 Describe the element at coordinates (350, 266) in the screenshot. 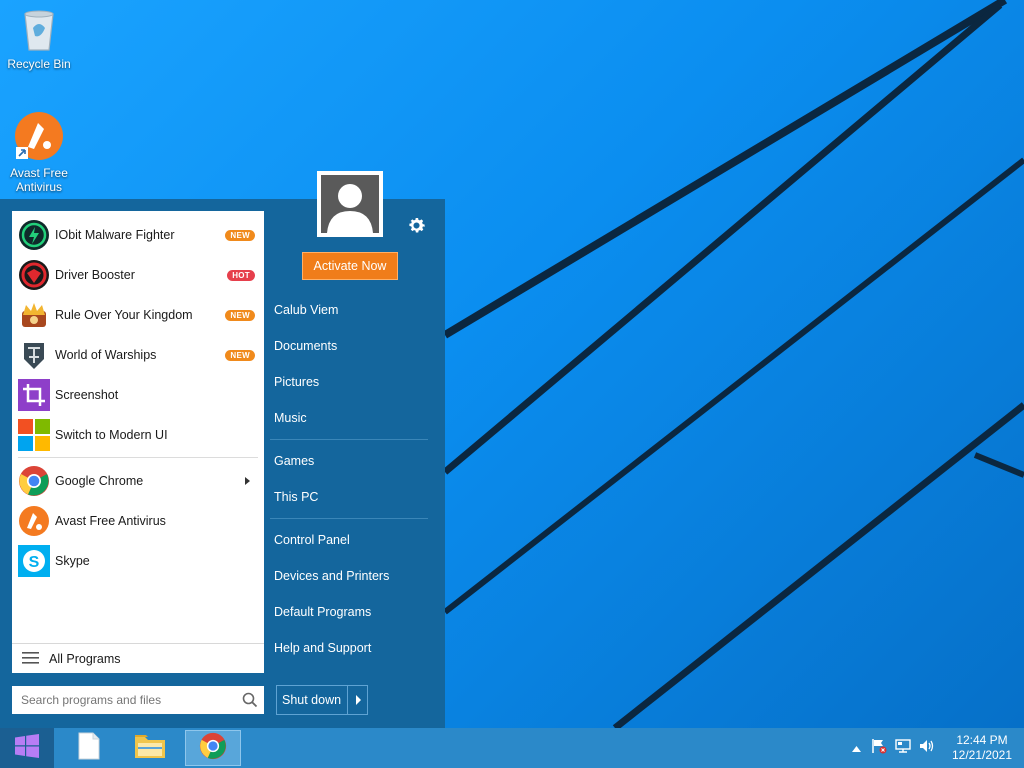

I see `activate-now-button: Activate Now` at that location.